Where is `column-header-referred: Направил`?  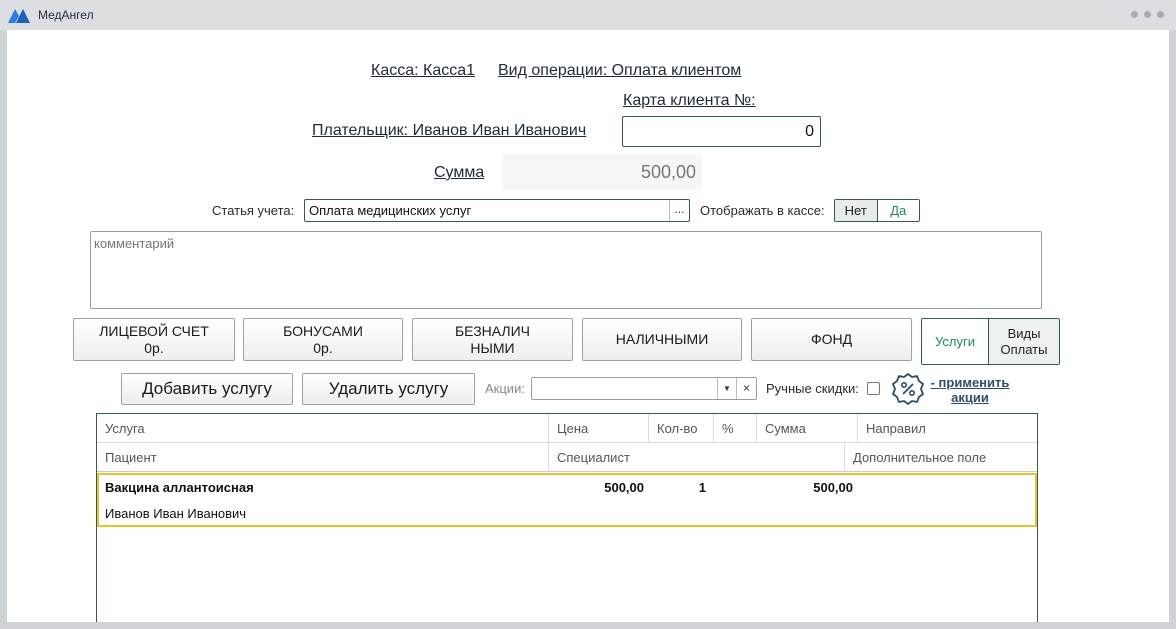 column-header-referred: Направил is located at coordinates (947, 428).